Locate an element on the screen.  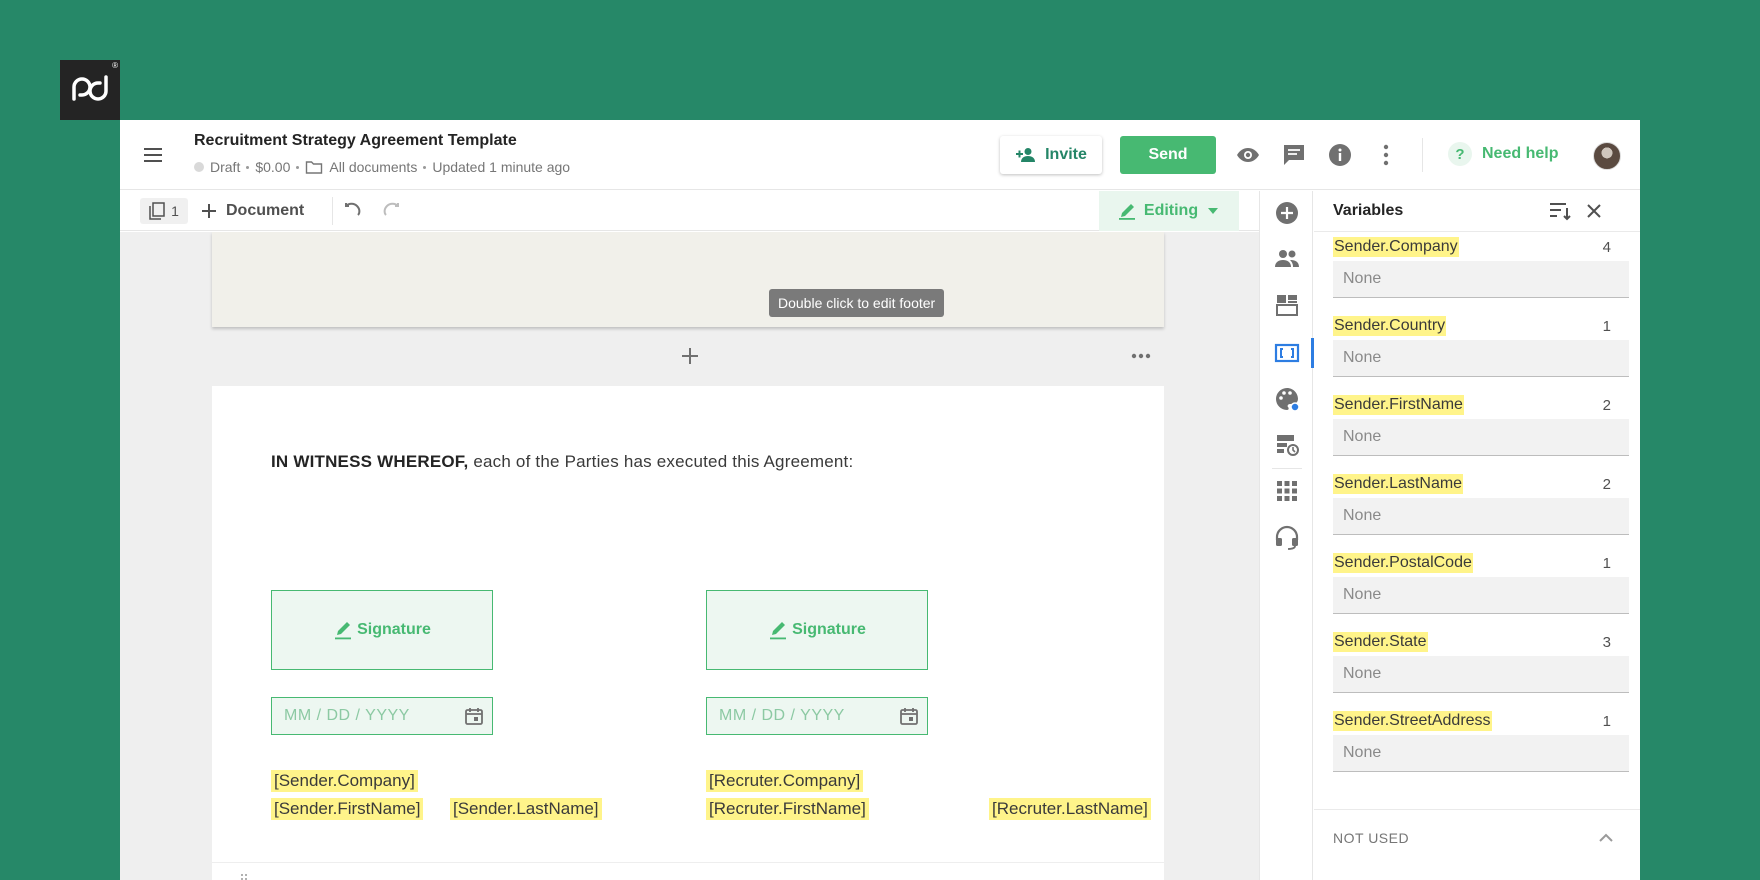
pages-button: 1 is located at coordinates (164, 211).